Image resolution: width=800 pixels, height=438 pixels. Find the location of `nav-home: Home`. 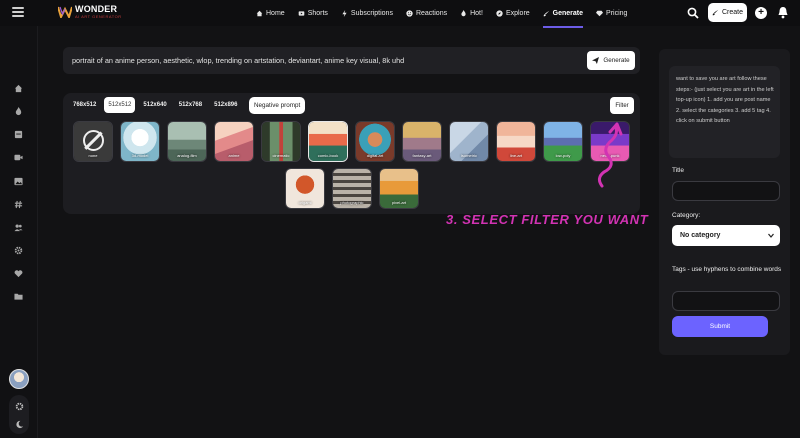

nav-home: Home is located at coordinates (270, 13).